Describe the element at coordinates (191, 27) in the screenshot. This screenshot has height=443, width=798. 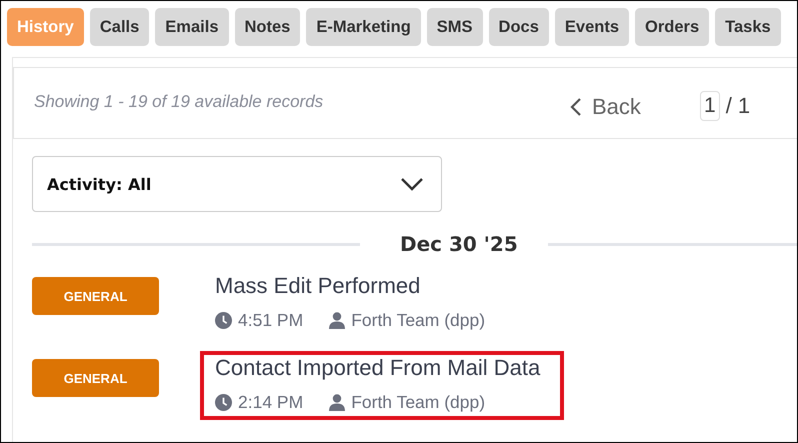
I see `tab: Emails` at that location.